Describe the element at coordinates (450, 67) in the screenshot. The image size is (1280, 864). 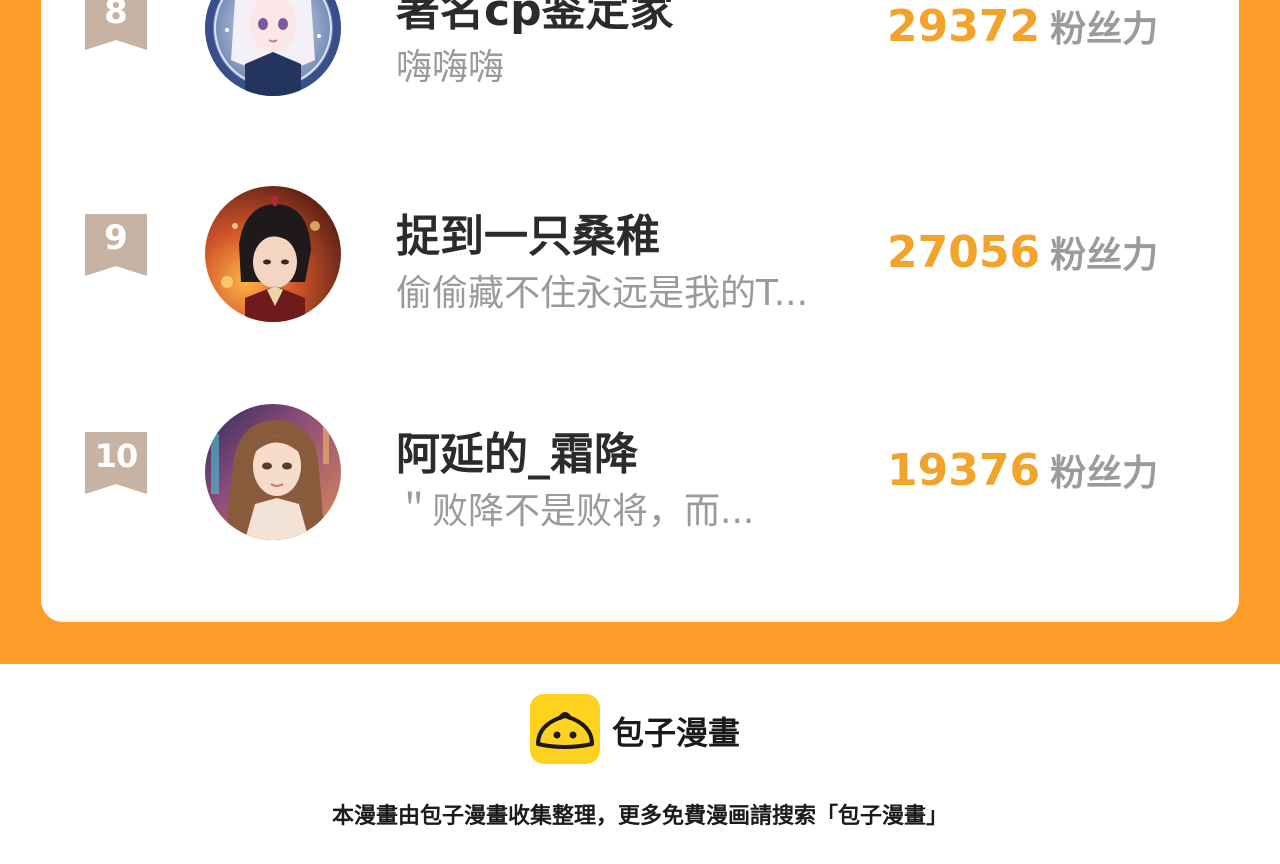
I see `user-bio: 嗨嗨嗨` at that location.